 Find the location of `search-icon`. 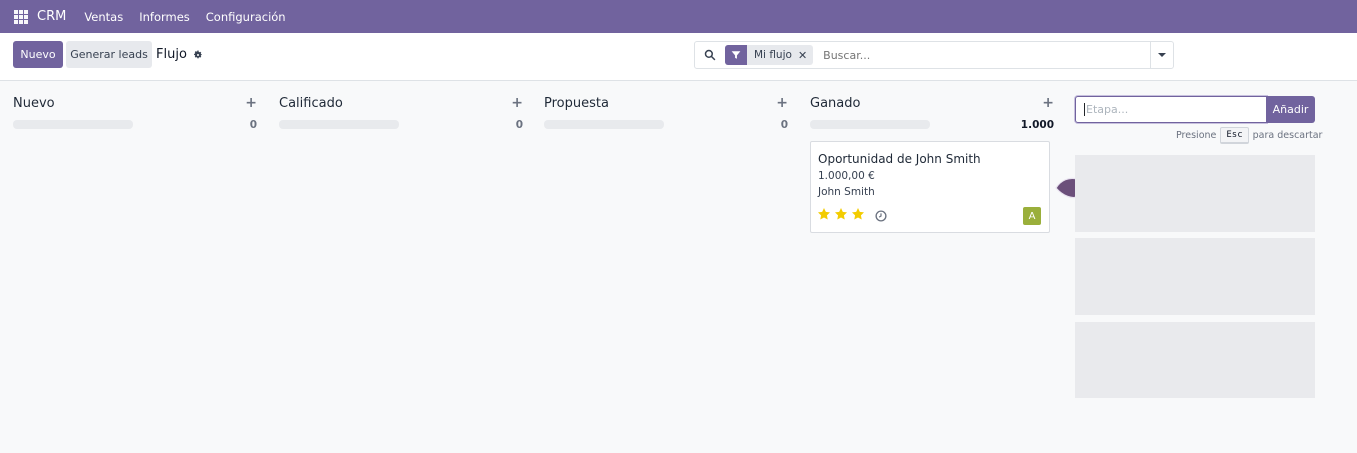

search-icon is located at coordinates (710, 55).